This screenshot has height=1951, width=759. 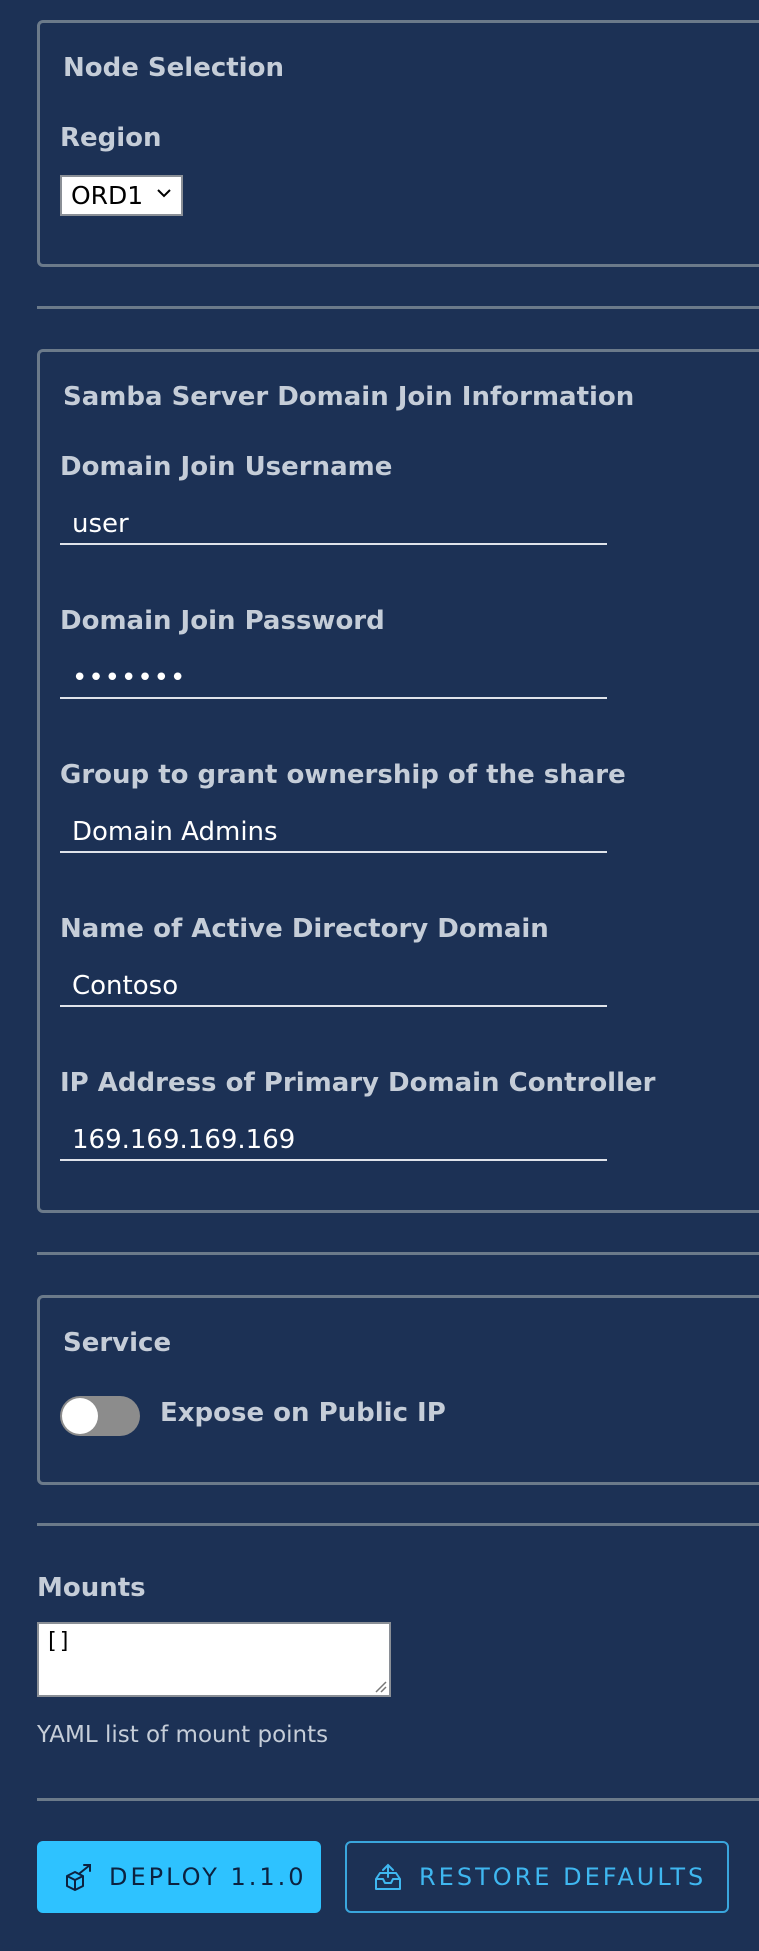 I want to click on region-select: ORD1, so click(x=121, y=195).